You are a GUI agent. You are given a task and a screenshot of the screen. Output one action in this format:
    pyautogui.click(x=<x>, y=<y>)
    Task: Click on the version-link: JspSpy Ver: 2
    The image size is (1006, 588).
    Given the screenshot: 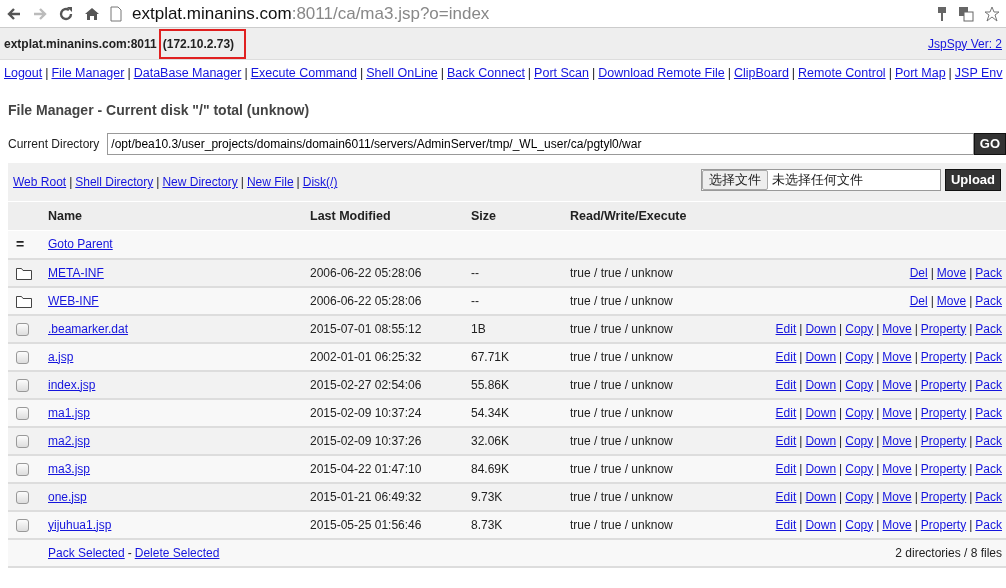 What is the action you would take?
    pyautogui.click(x=964, y=43)
    